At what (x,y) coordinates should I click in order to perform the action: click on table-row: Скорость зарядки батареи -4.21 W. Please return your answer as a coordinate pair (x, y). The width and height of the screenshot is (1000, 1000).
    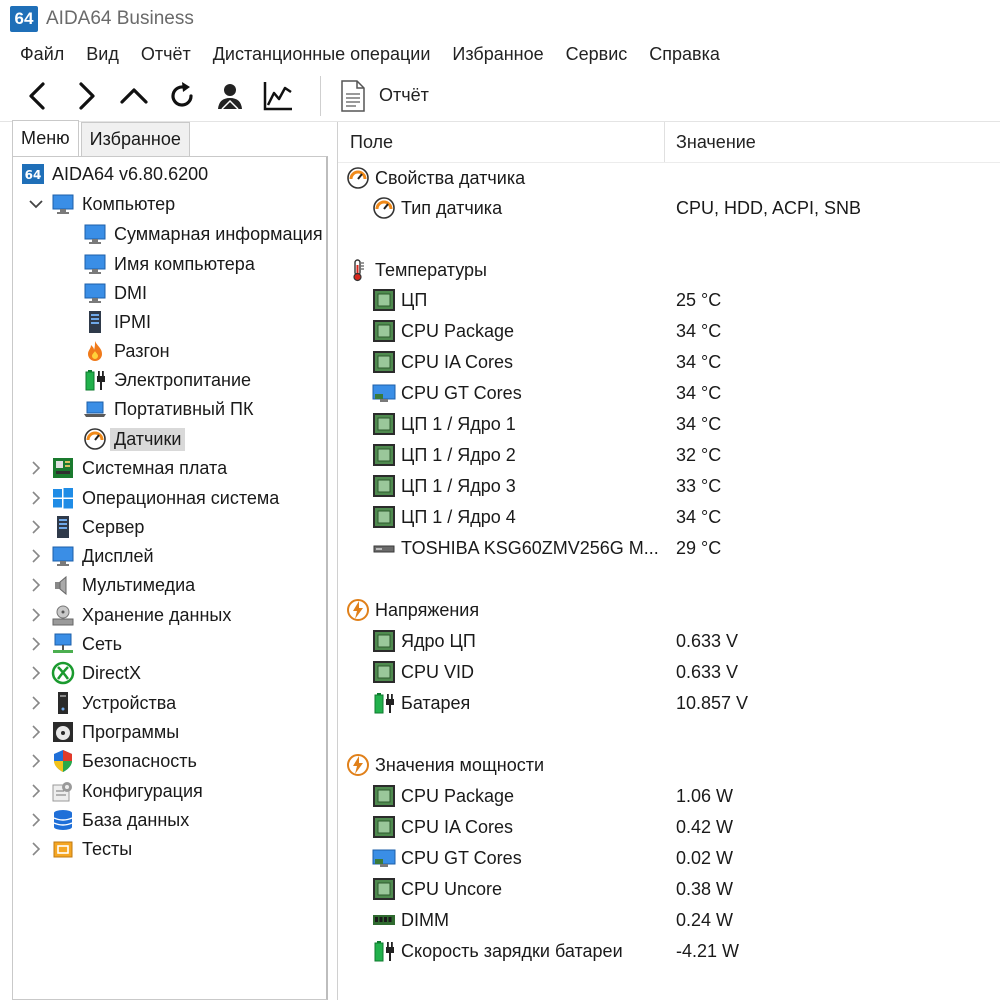
    Looking at the image, I should click on (669, 951).